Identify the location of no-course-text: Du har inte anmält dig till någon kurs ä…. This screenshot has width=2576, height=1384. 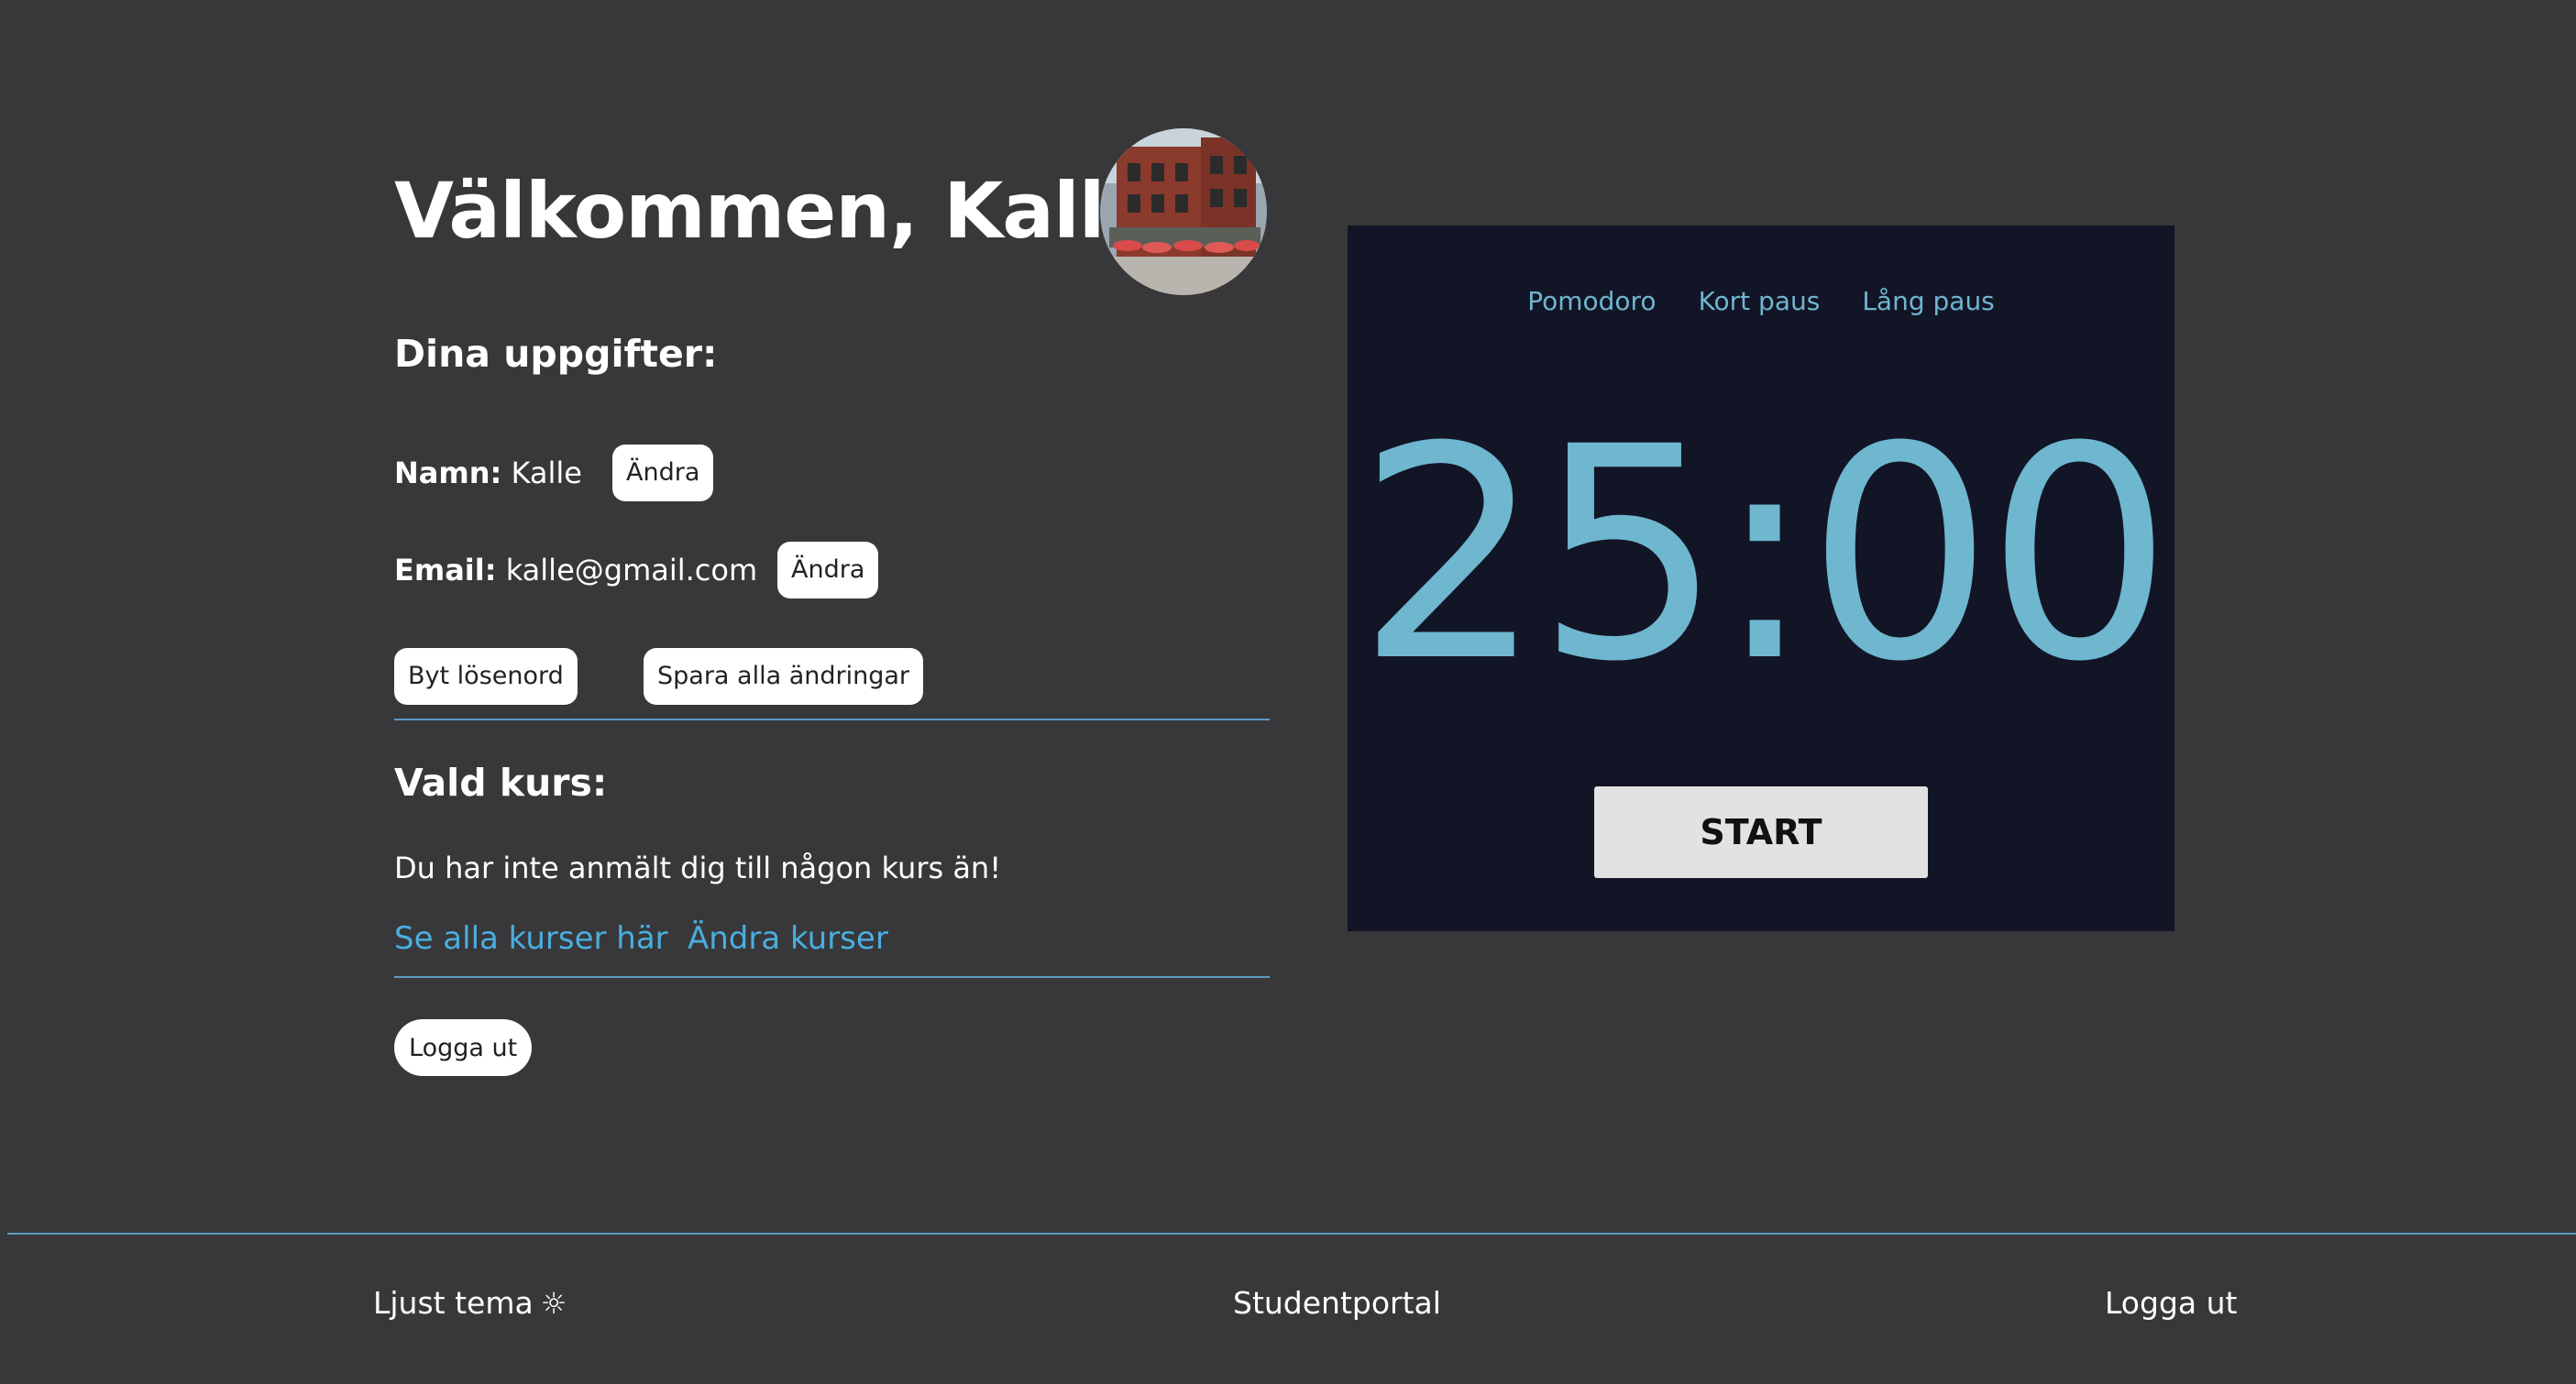
(698, 868).